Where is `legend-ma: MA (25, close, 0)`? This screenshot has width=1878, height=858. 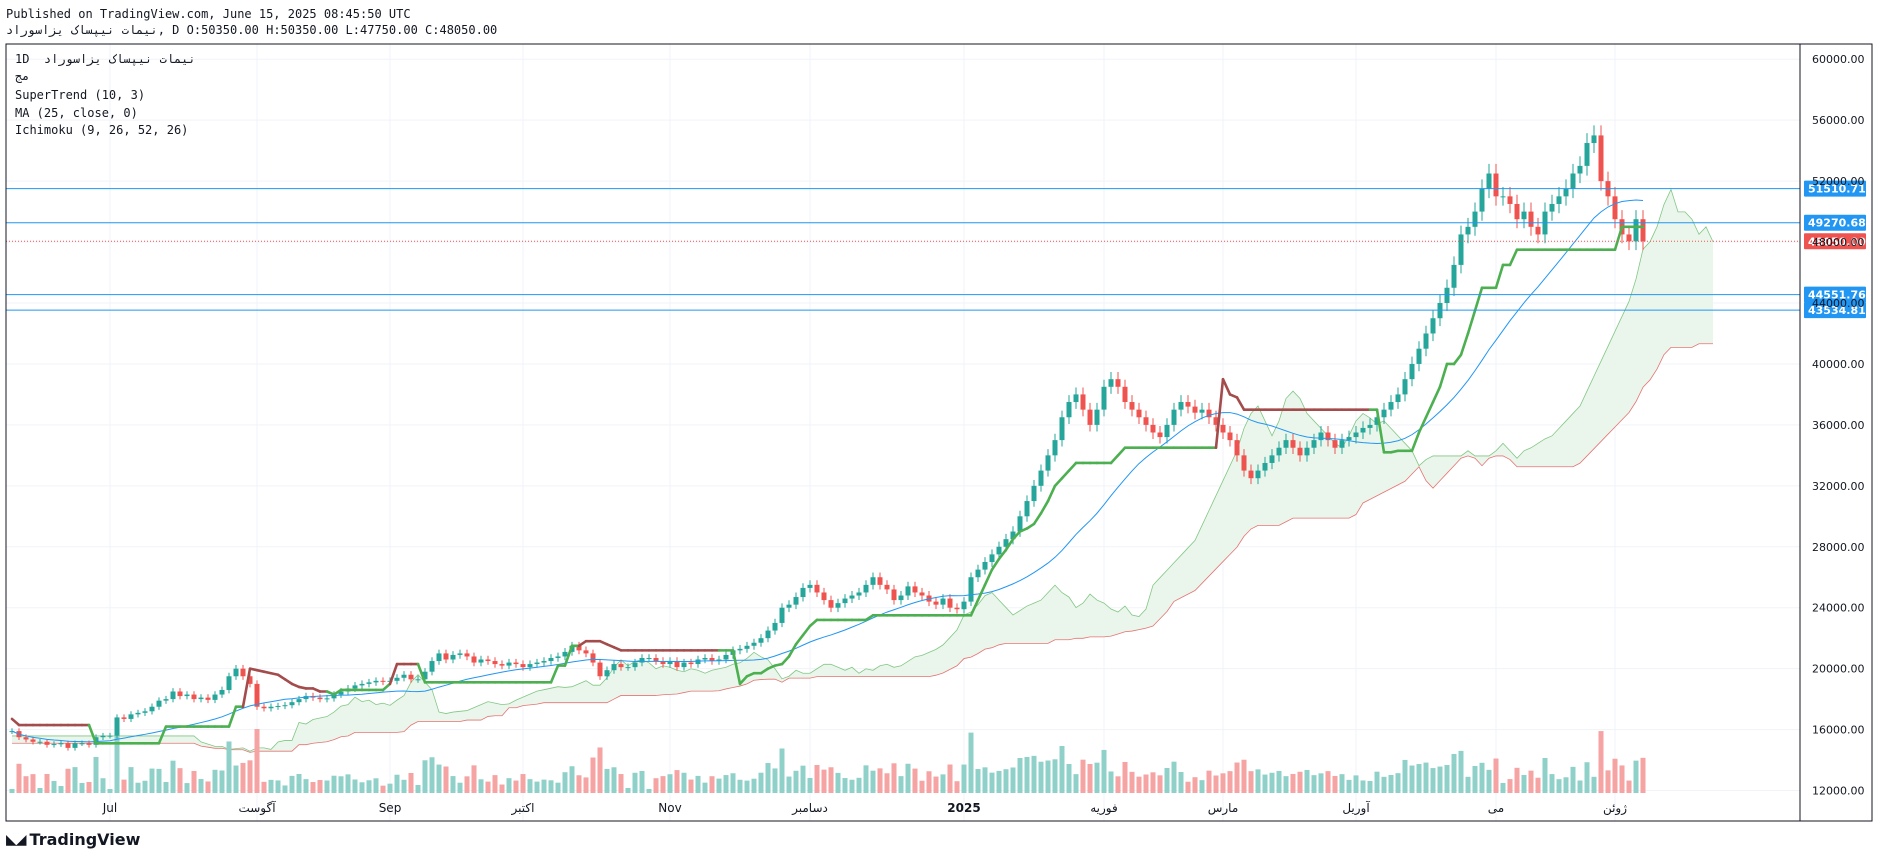
legend-ma: MA (25, close, 0) is located at coordinates (76, 113).